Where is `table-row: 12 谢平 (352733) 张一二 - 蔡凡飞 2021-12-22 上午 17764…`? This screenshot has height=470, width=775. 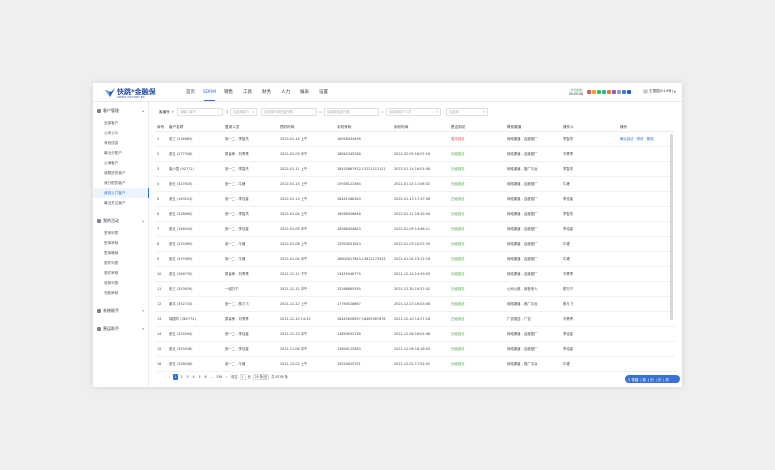 table-row: 12 谢平 (352733) 张一二 - 蔡凡飞 2021-12-22 上午 17764… is located at coordinates (415, 304).